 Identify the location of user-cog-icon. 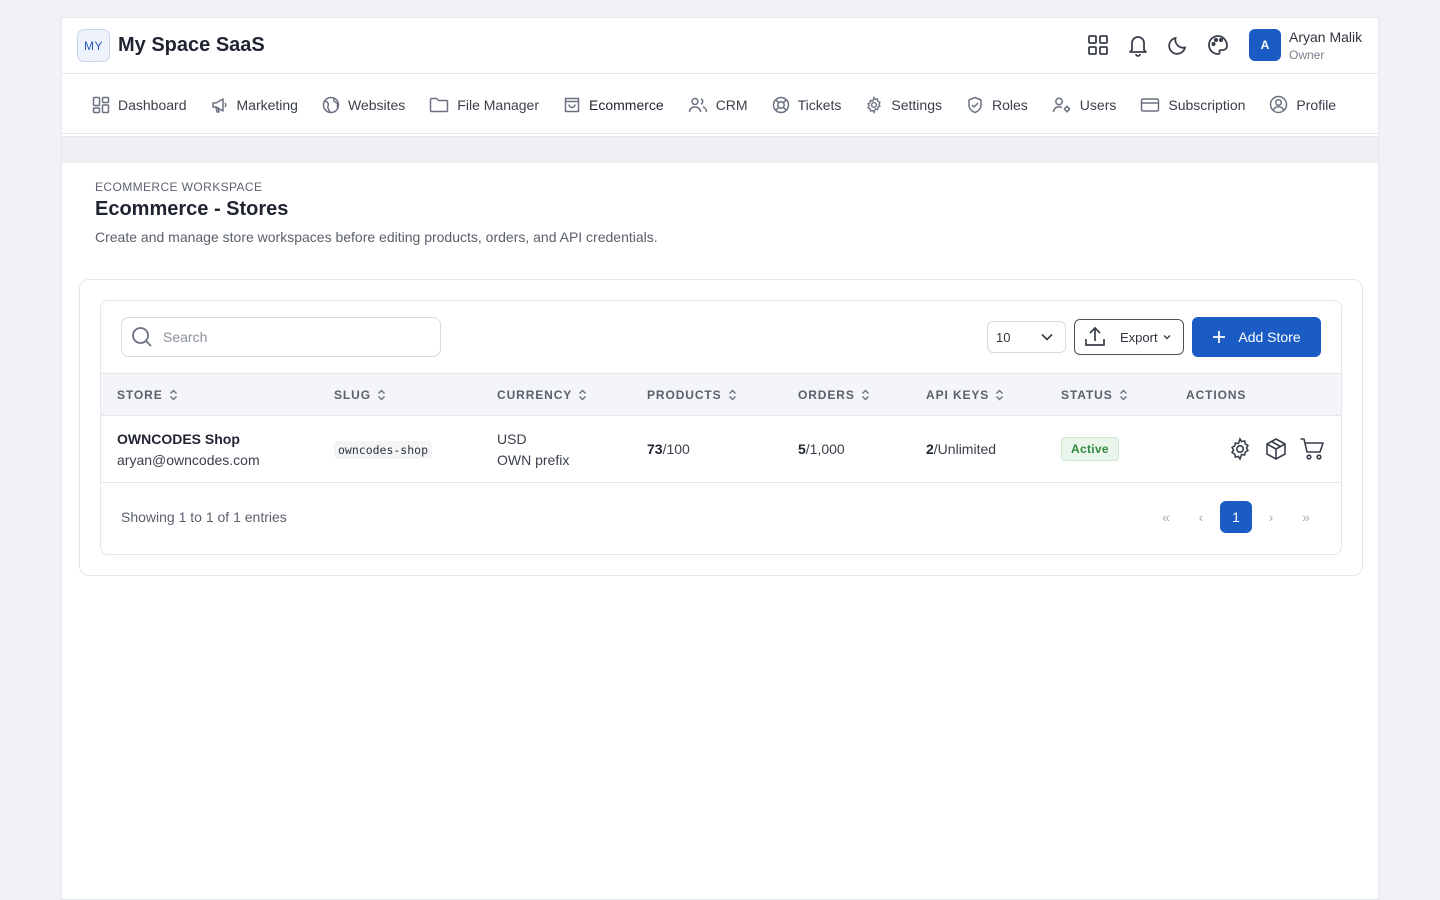
(1061, 104).